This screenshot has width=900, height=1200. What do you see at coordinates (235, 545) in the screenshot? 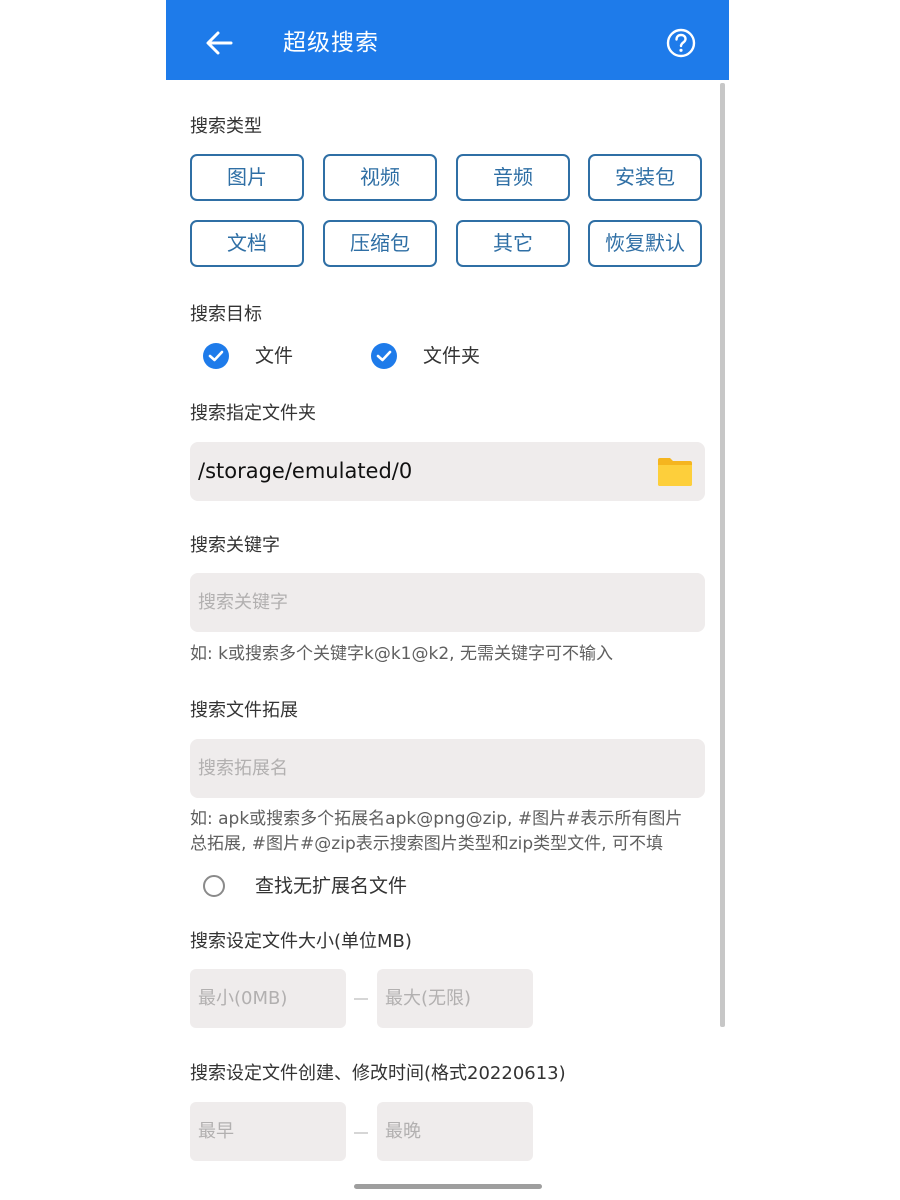
I see `keyword-label: 搜索关键字` at bounding box center [235, 545].